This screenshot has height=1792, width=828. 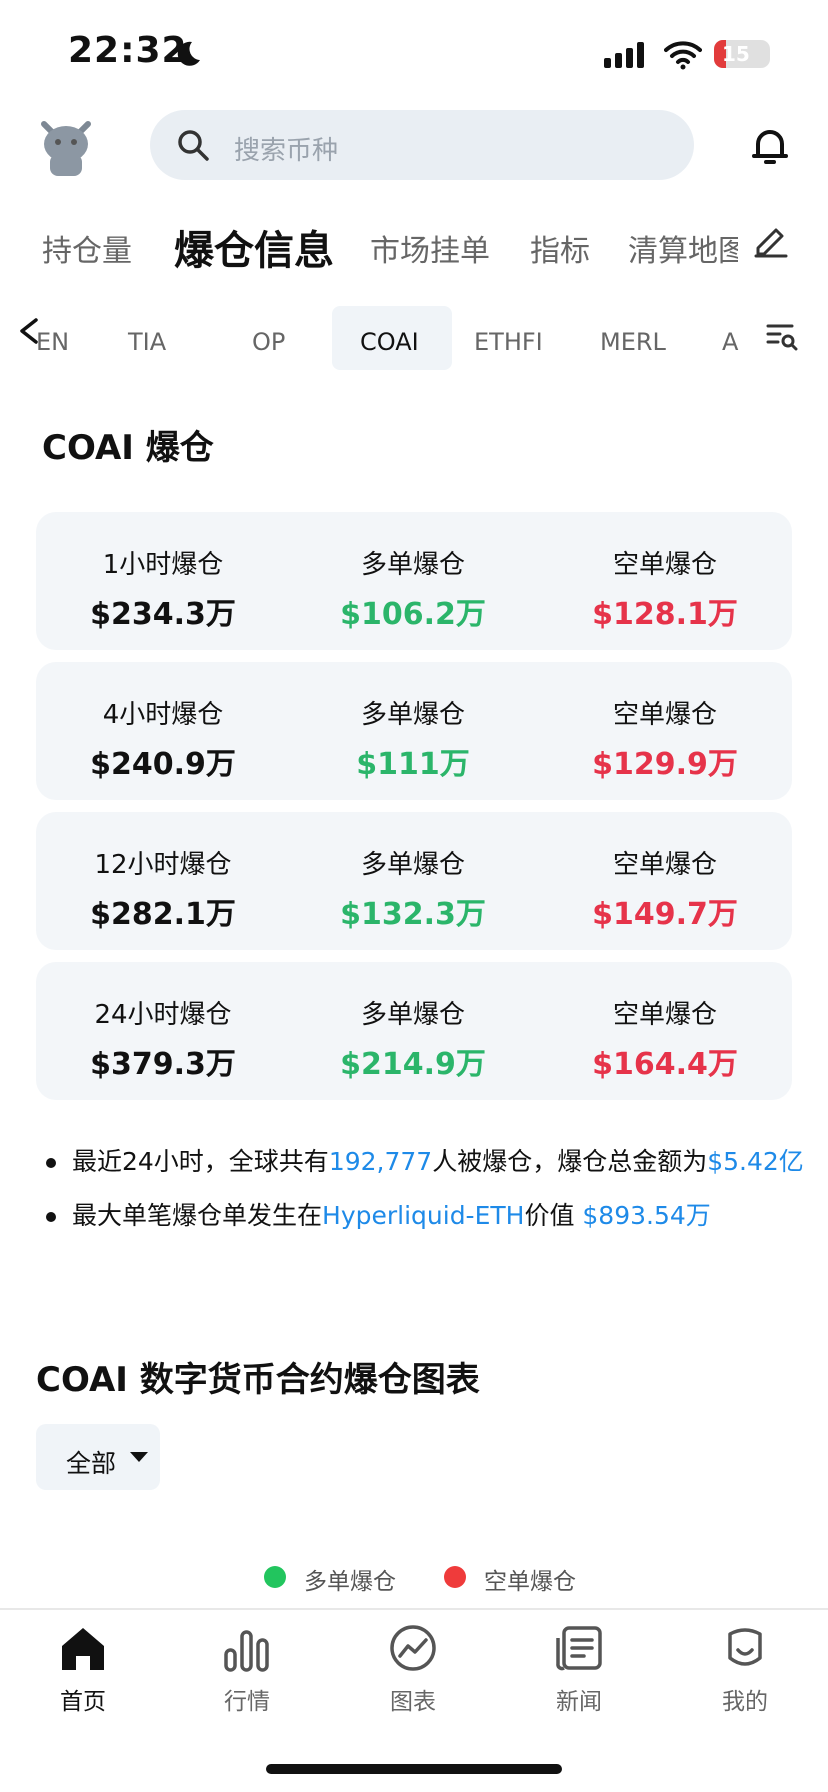 I want to click on nav-chart: 图表, so click(x=413, y=1670).